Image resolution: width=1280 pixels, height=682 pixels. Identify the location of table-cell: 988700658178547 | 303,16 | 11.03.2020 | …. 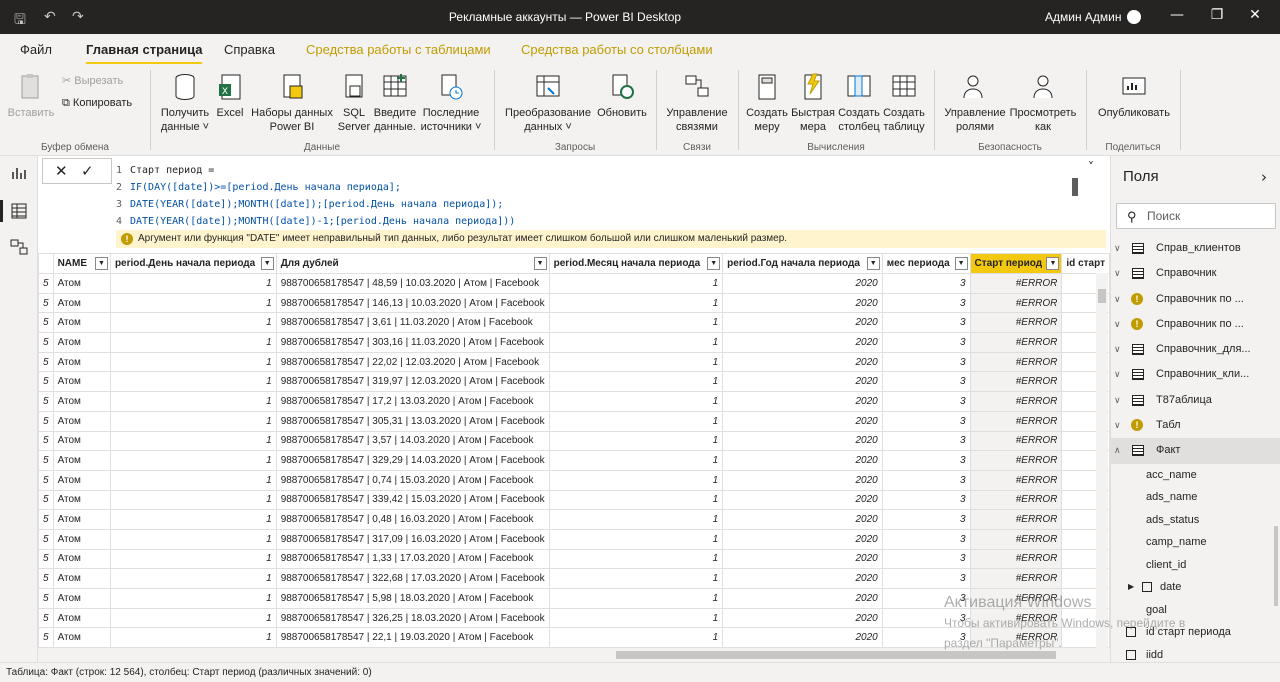
(412, 342).